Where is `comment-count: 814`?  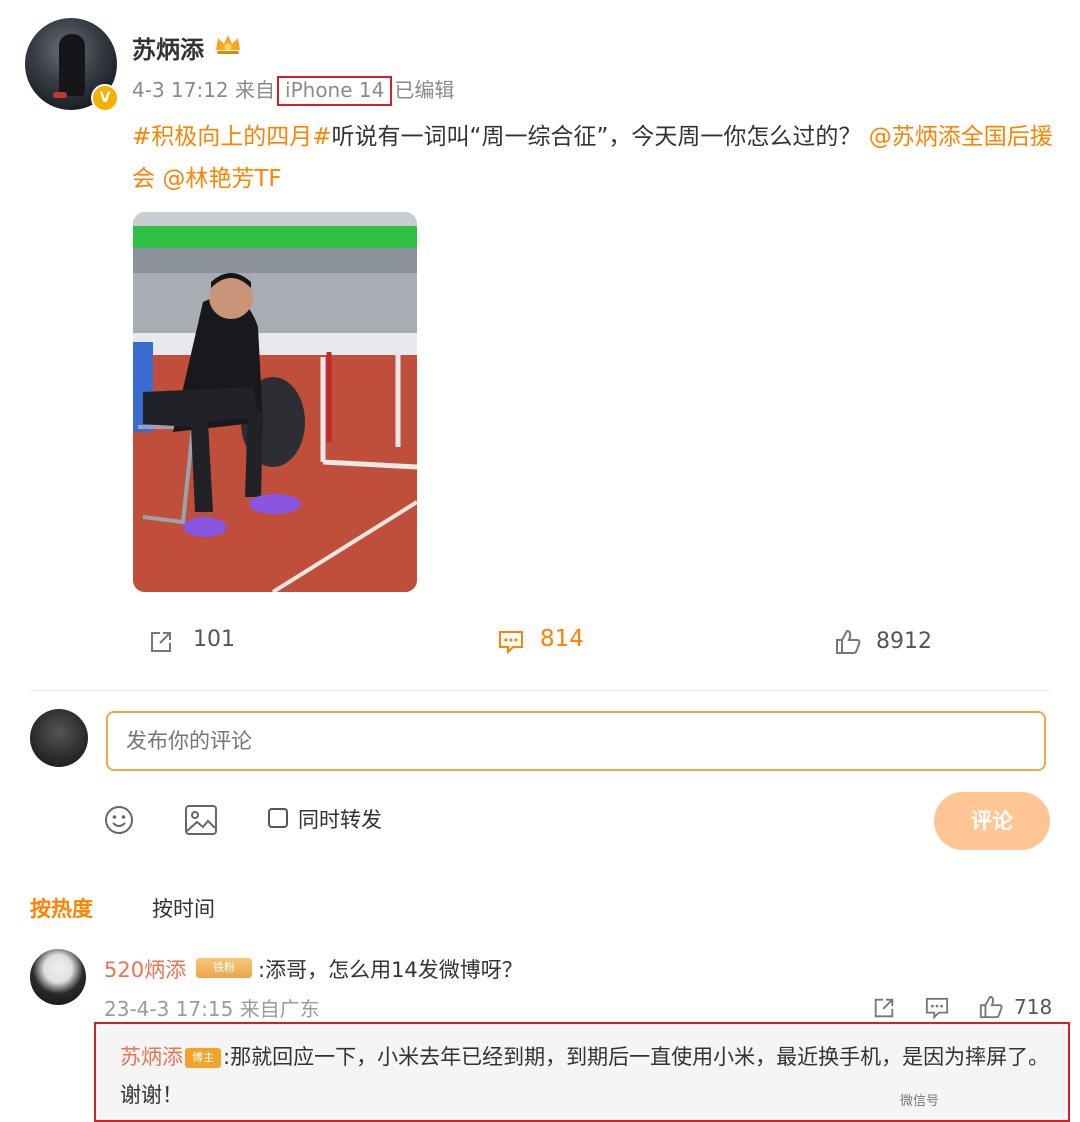 comment-count: 814 is located at coordinates (562, 639).